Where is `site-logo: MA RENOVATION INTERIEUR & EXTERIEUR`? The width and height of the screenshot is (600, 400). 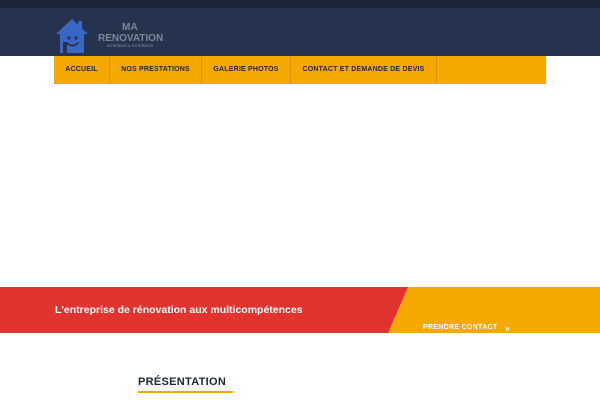 site-logo: MA RENOVATION INTERIEUR & EXTERIEUR is located at coordinates (114, 37).